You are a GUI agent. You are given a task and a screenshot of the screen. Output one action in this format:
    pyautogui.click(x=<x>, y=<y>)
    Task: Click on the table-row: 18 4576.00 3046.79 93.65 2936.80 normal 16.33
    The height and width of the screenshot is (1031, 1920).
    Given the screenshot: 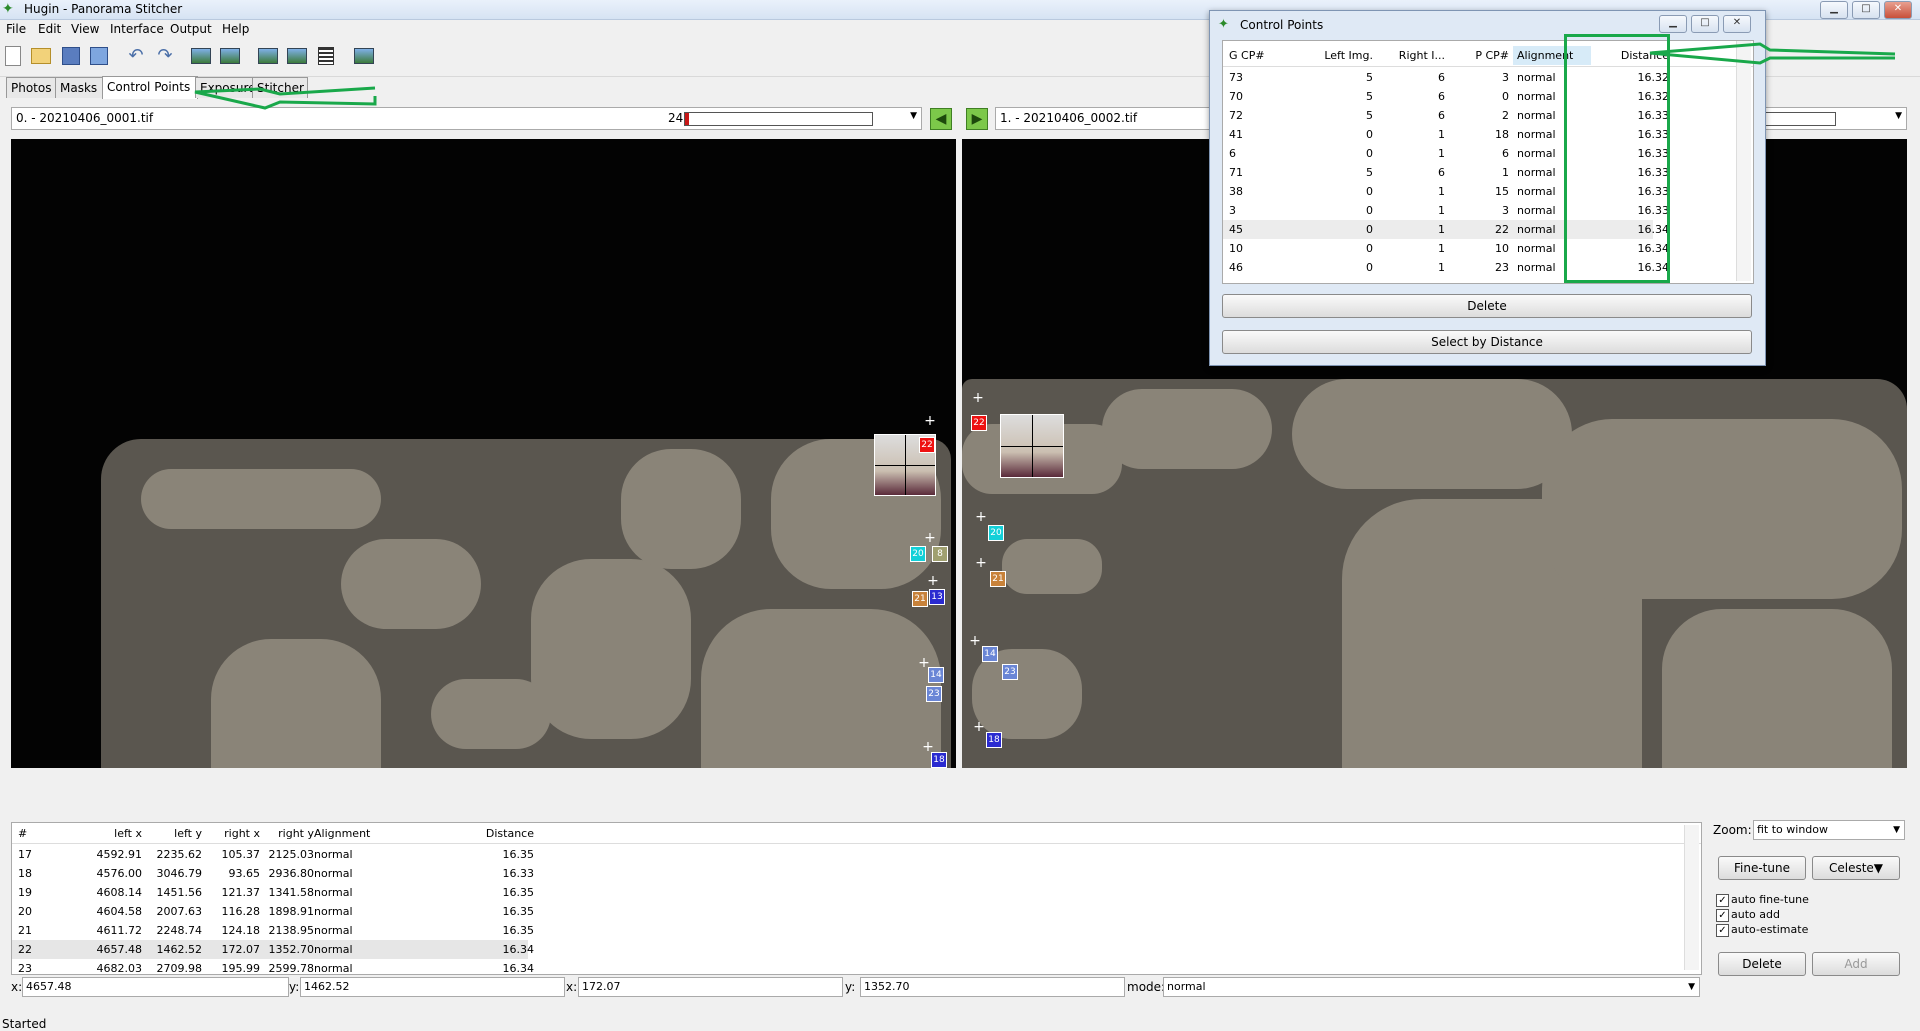 What is the action you would take?
    pyautogui.click(x=273, y=873)
    